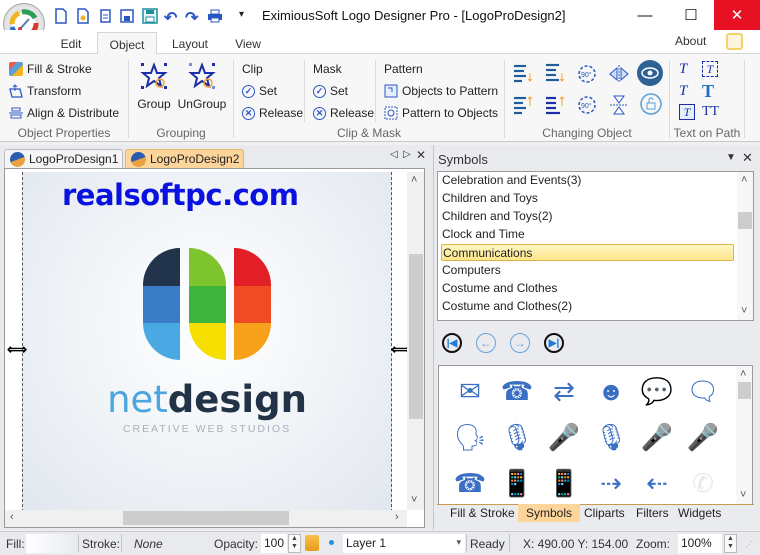  Describe the element at coordinates (83, 16) in the screenshot. I see `new-template-icon` at that location.